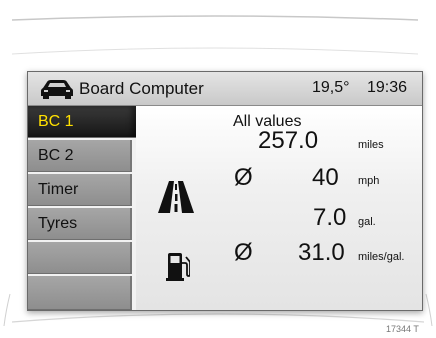  What do you see at coordinates (58, 189) in the screenshot?
I see `sidebar-item-label: Timer` at bounding box center [58, 189].